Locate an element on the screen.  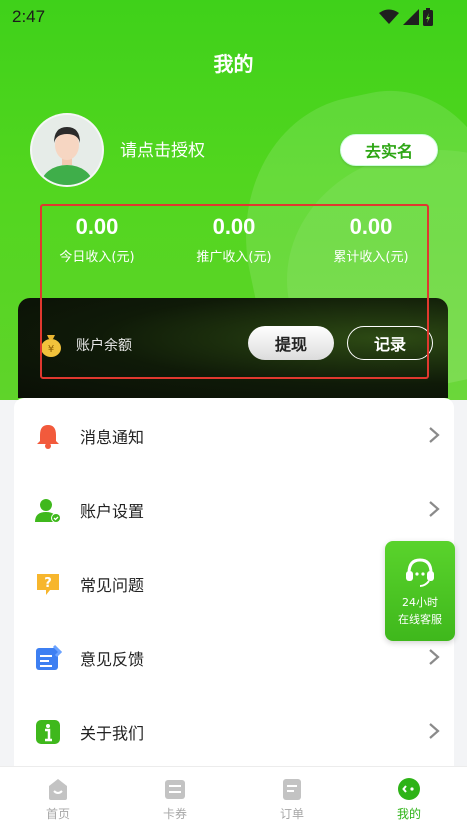
mine-icon is located at coordinates (409, 789).